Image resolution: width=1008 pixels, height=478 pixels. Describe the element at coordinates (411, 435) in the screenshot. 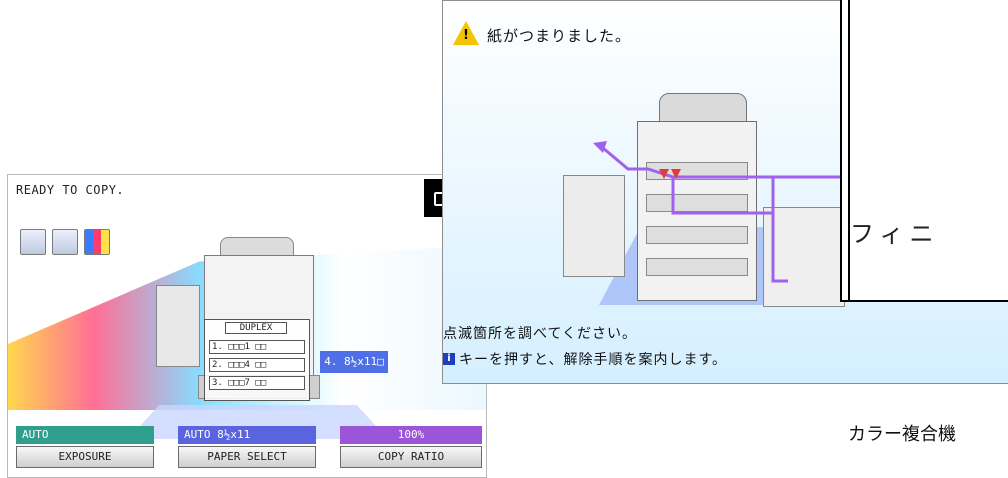

I see `copy-ratio-status: 100%` at that location.